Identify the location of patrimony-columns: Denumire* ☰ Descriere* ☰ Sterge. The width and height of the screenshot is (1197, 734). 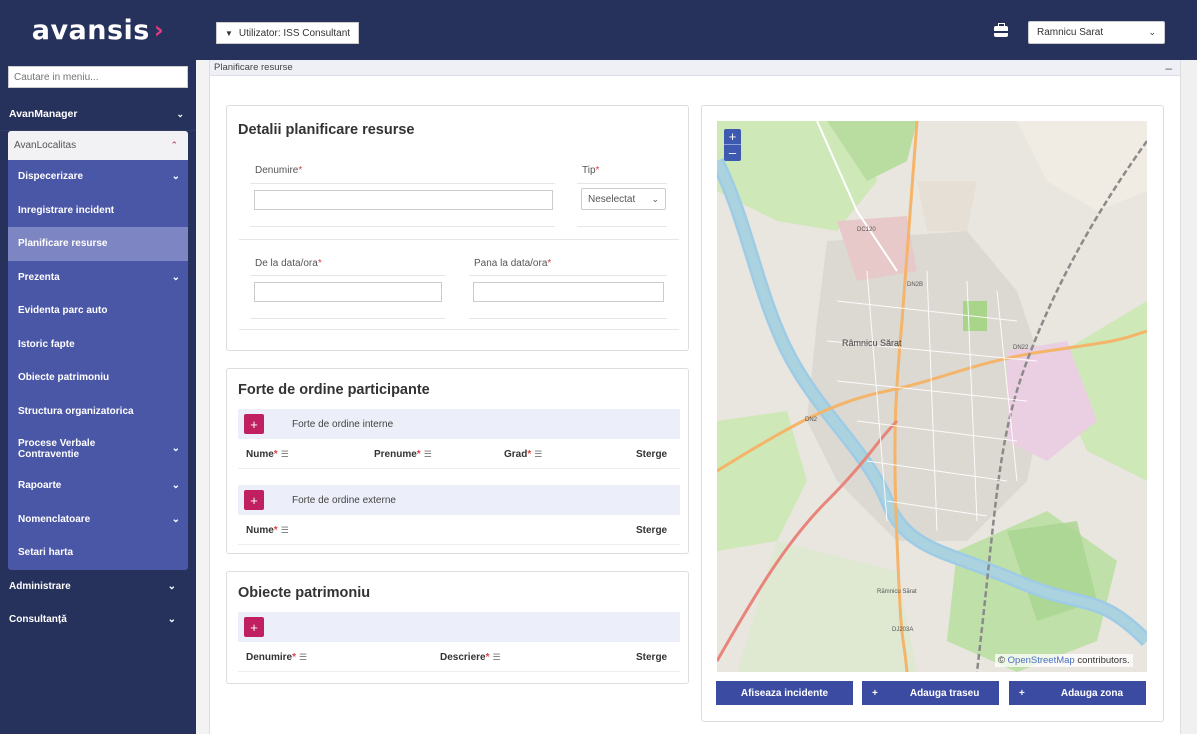
(459, 658).